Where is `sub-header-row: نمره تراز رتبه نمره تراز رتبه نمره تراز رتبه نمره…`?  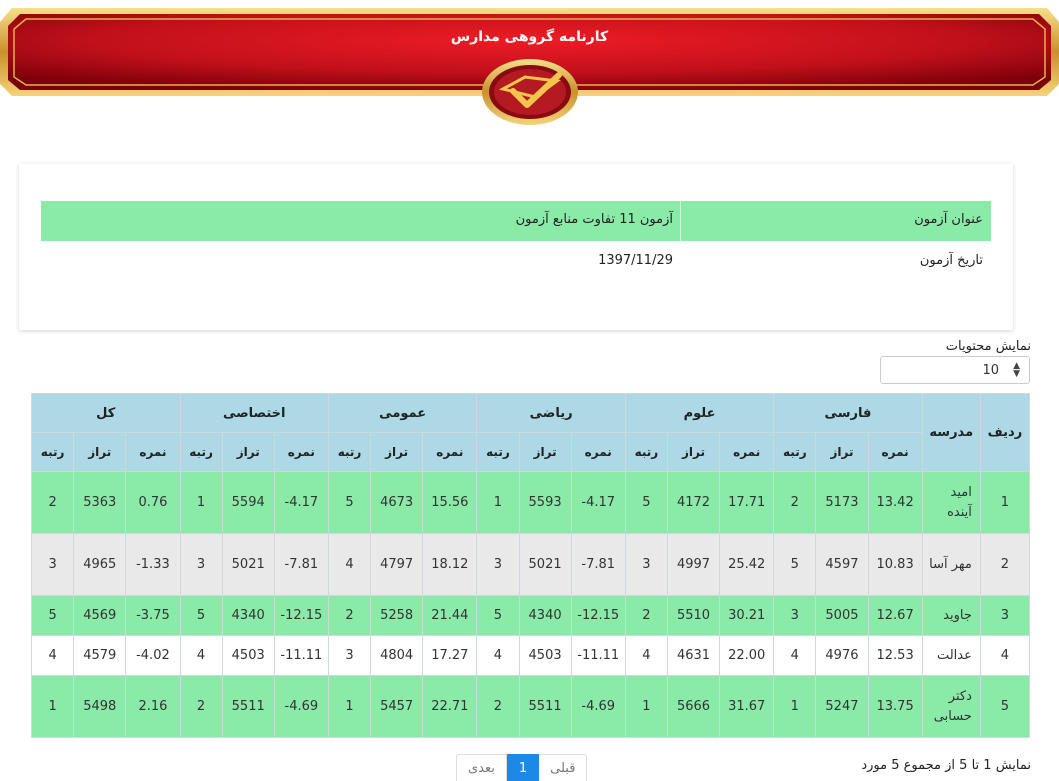
sub-header-row: نمره تراز رتبه نمره تراز رتبه نمره تراز رتبه نمره… is located at coordinates (530, 452).